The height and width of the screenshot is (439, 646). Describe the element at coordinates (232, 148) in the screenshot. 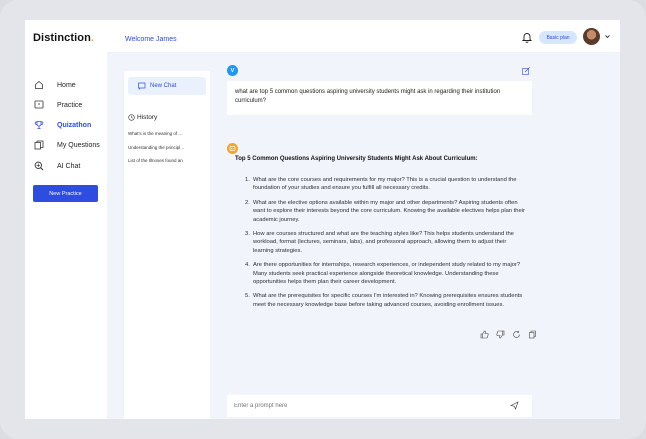

I see `bot-avatar` at that location.